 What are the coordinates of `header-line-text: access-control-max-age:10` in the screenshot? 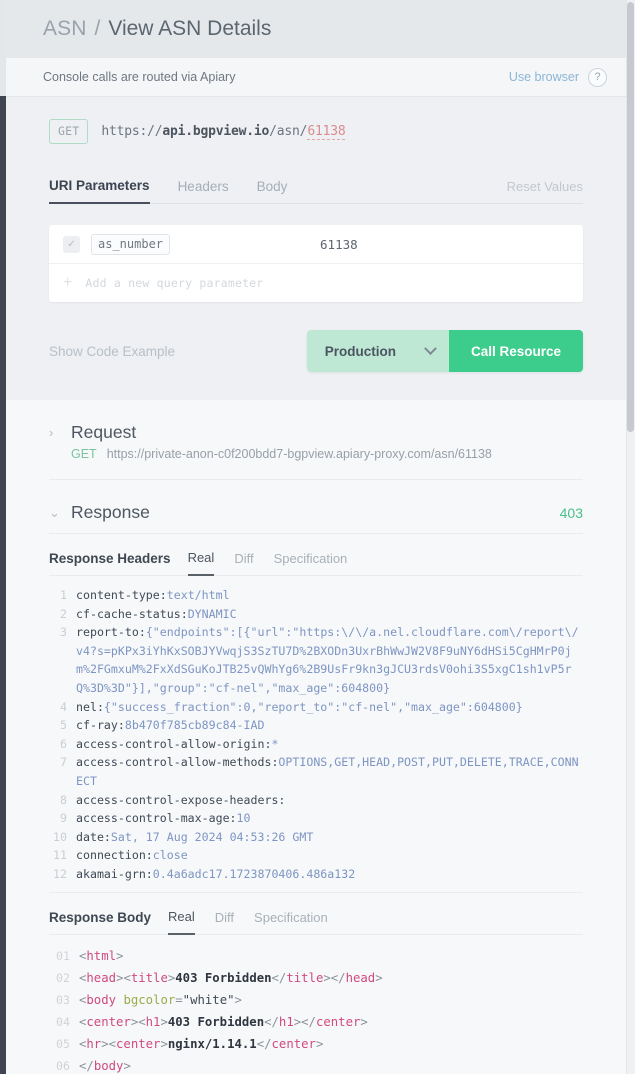 It's located at (163, 818).